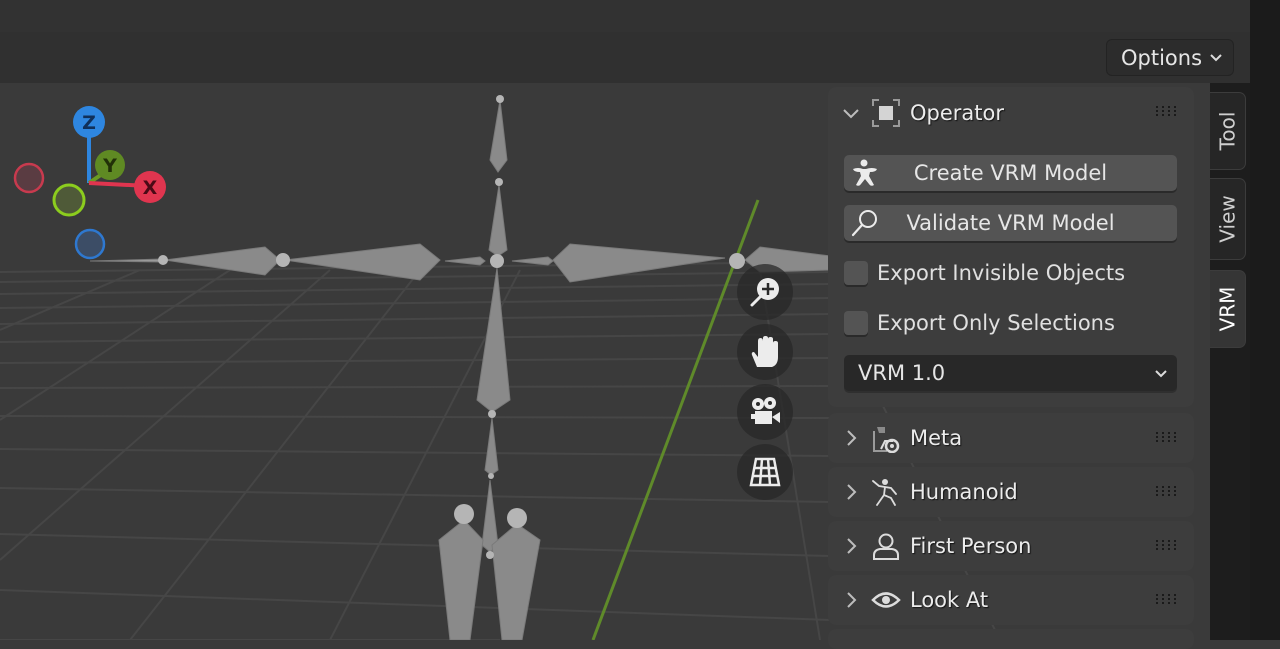 The height and width of the screenshot is (649, 1280). I want to click on create-vrm-model-label: Create VRM Model, so click(1010, 173).